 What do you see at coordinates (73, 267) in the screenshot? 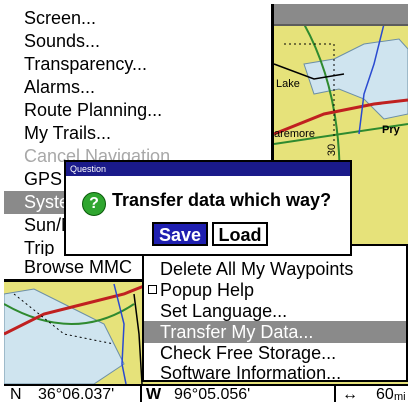
I see `menu-item-browse-mmc: Browse MMC` at bounding box center [73, 267].